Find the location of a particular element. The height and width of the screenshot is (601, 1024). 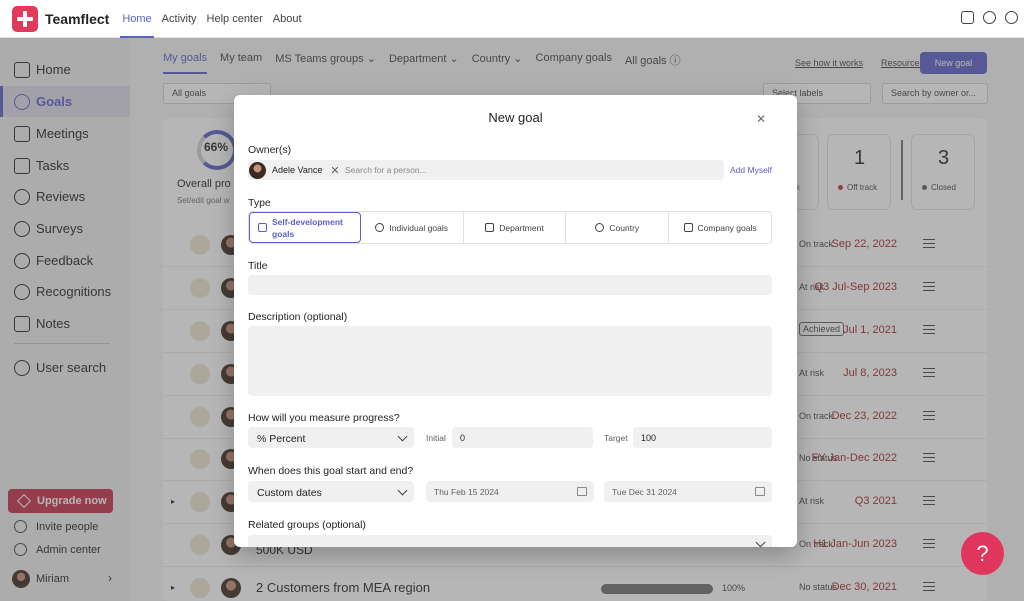

initial-value: 0 is located at coordinates (463, 438).